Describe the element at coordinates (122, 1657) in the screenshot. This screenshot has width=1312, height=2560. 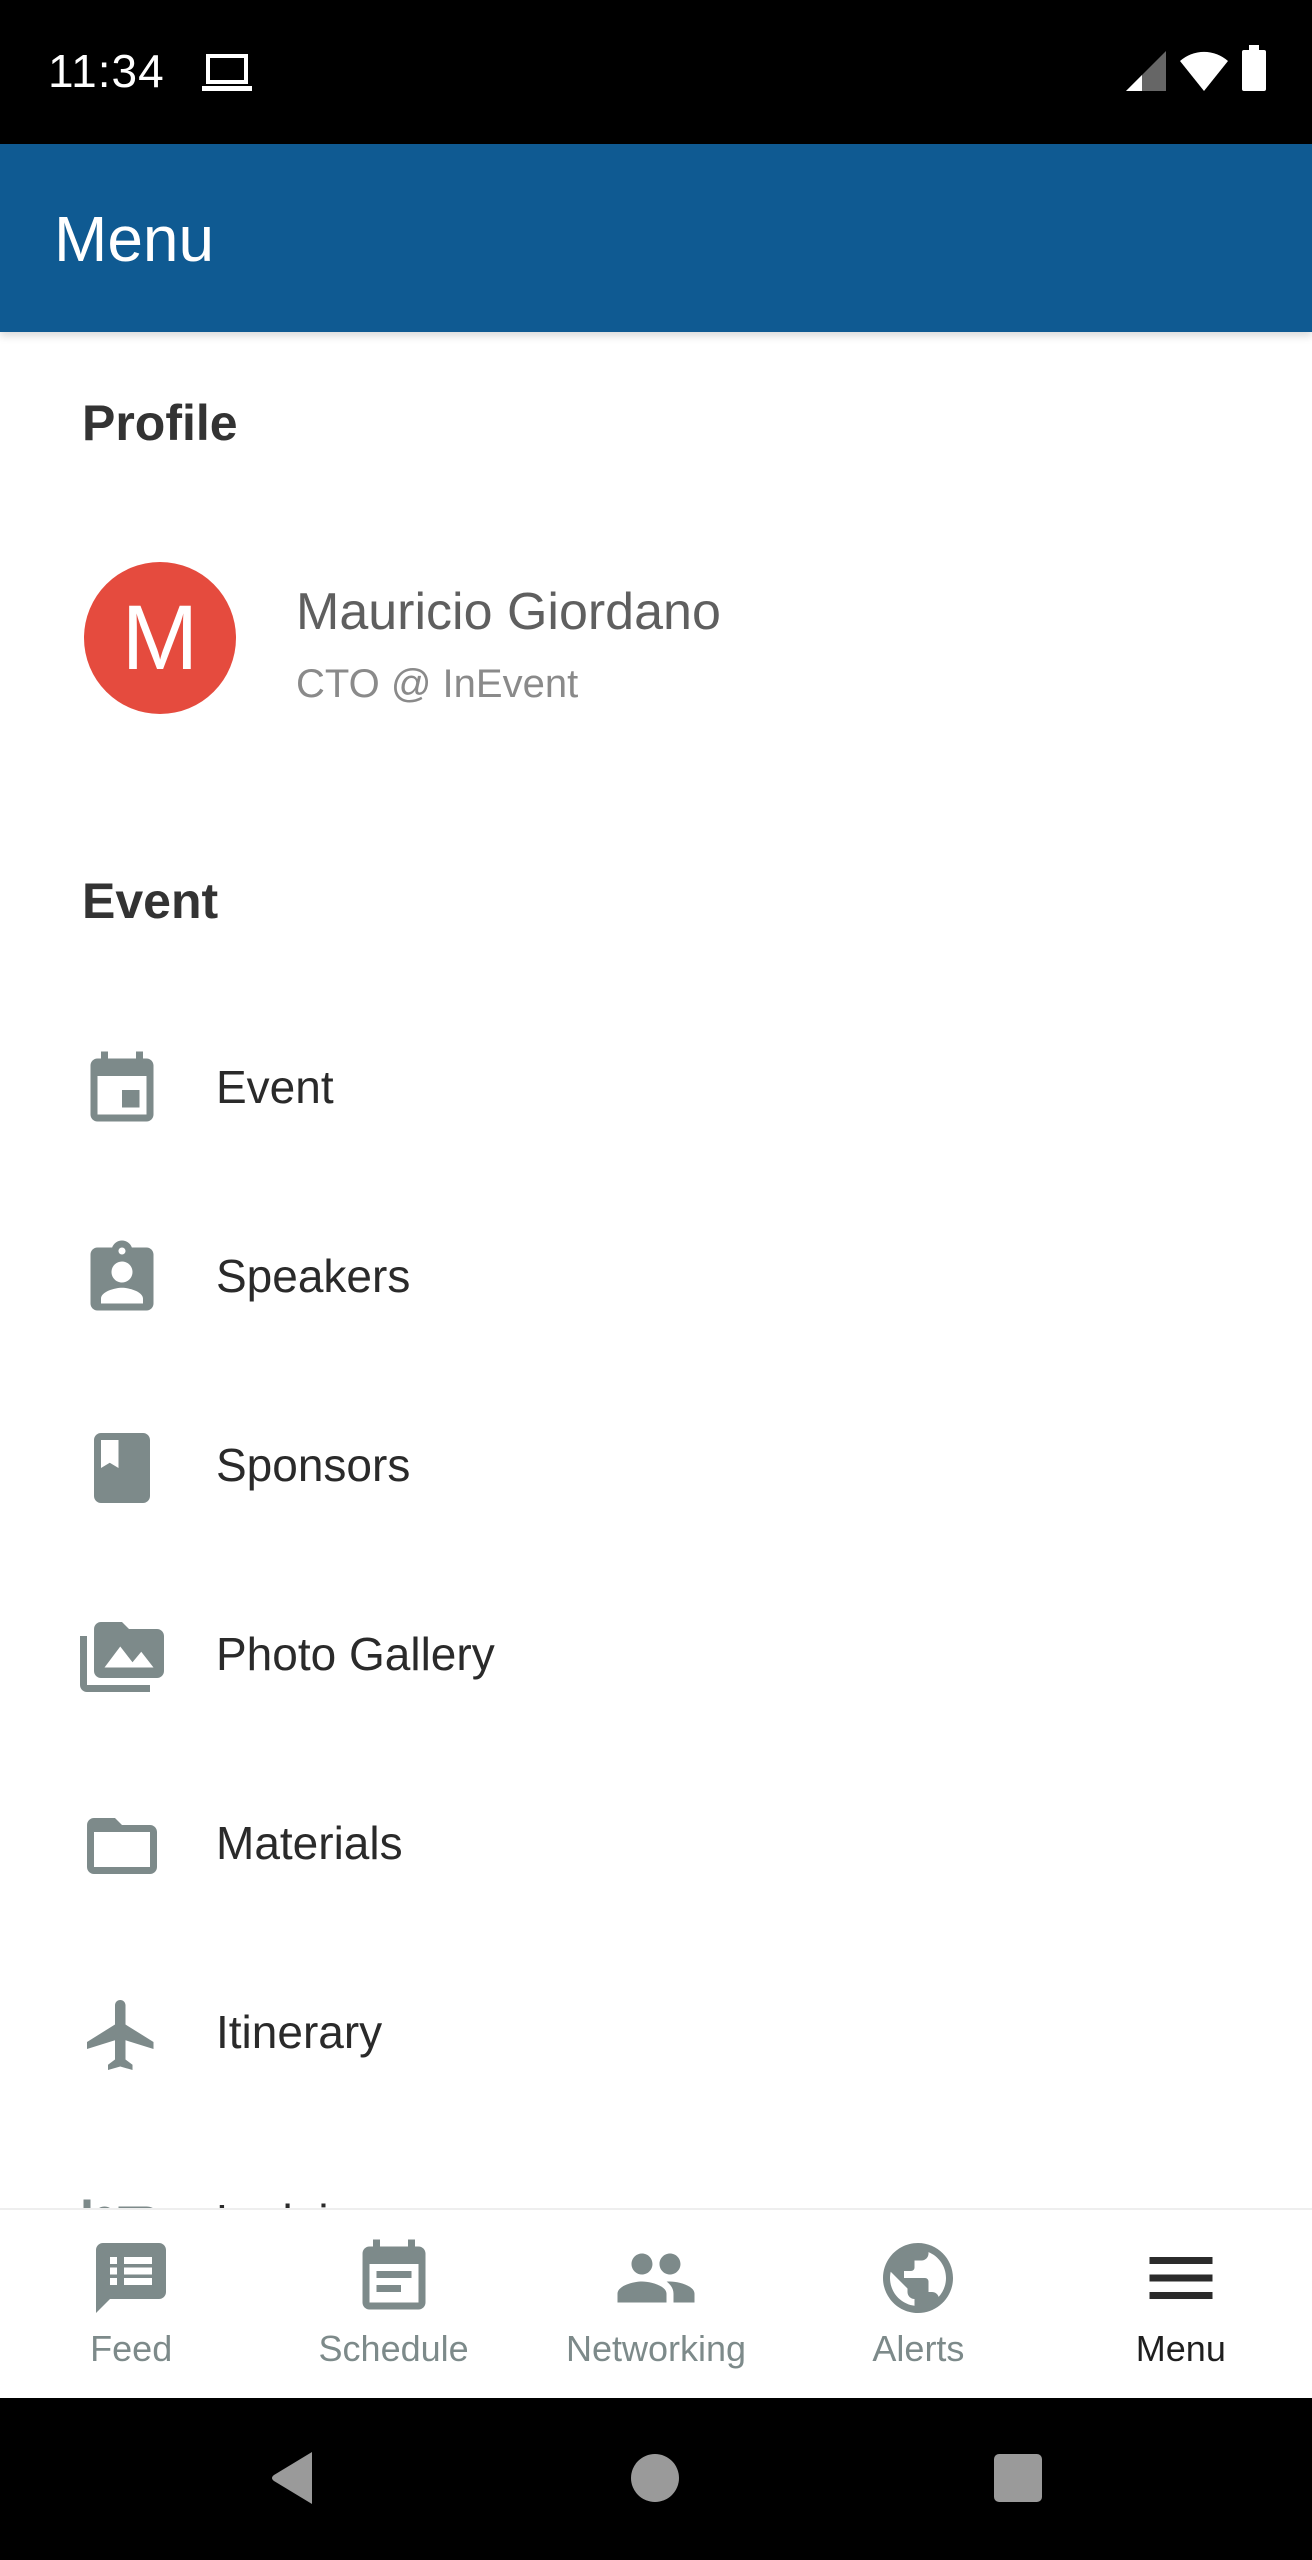
I see `photo-library-icon` at that location.